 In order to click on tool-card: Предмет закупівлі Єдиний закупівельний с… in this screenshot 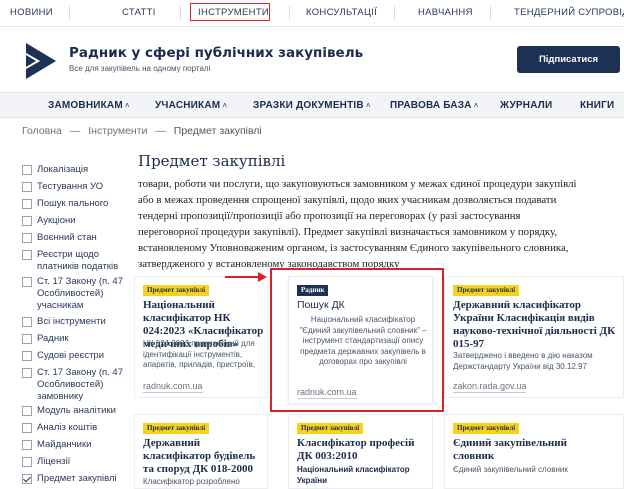, I will do `click(534, 451)`.